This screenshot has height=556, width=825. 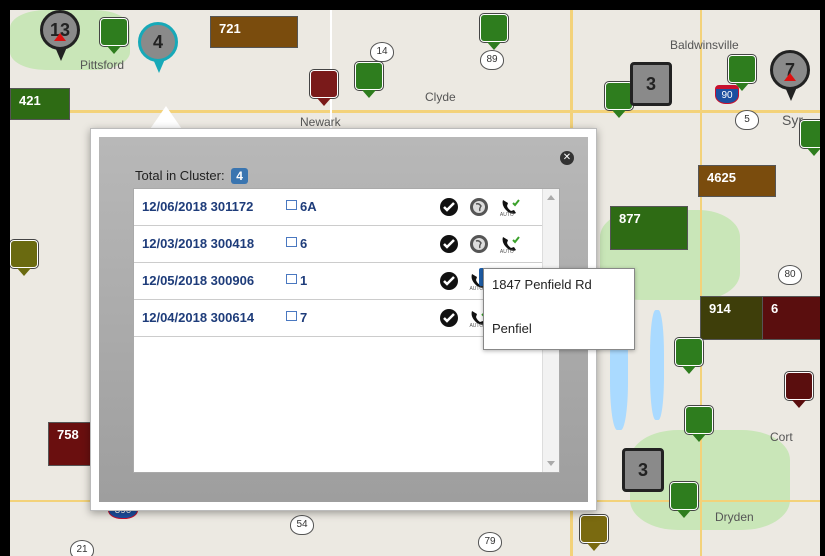 I want to click on town-label: Newark, so click(x=320, y=122).